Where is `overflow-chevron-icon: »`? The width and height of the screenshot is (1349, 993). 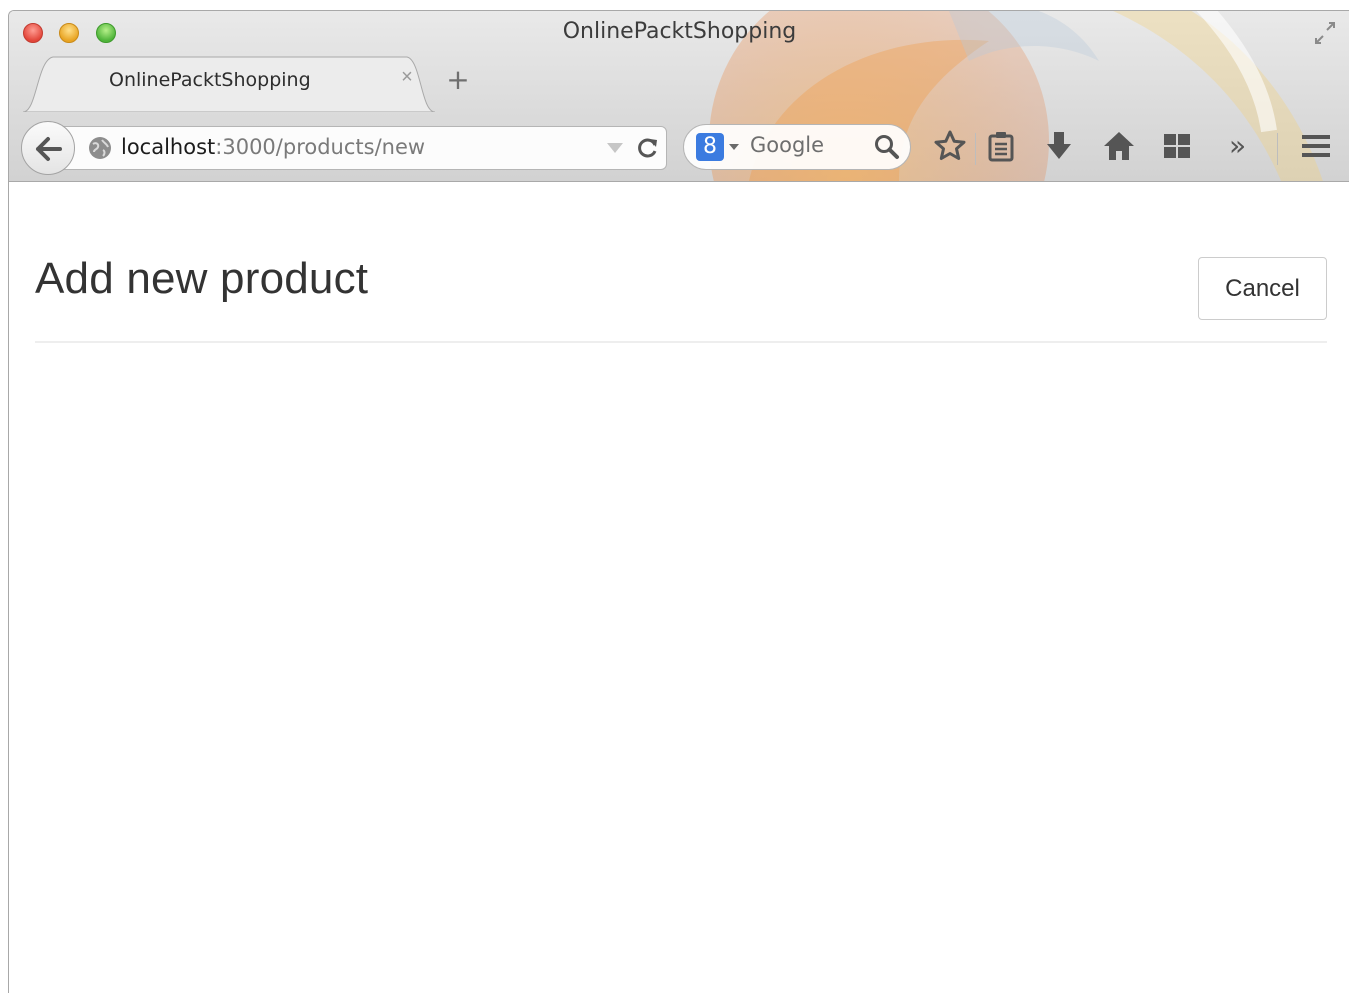 overflow-chevron-icon: » is located at coordinates (1237, 146).